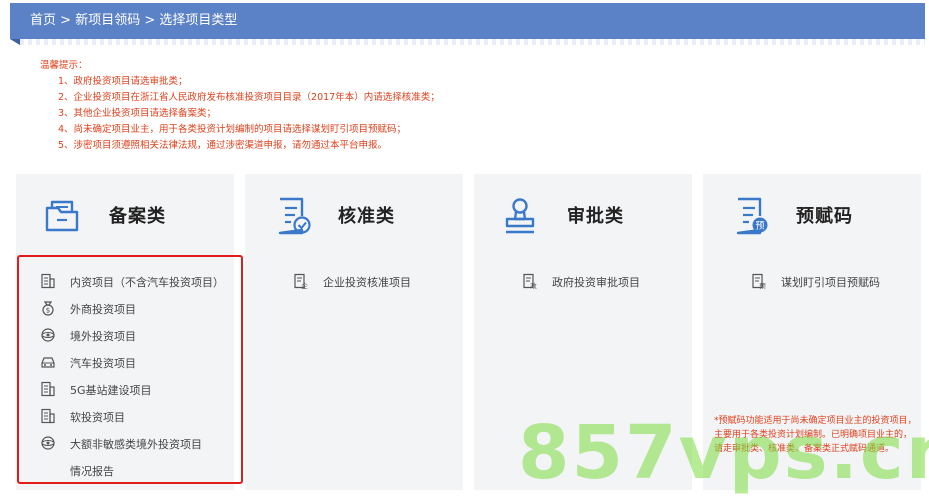  What do you see at coordinates (62, 216) in the screenshot?
I see `folder-icon` at bounding box center [62, 216].